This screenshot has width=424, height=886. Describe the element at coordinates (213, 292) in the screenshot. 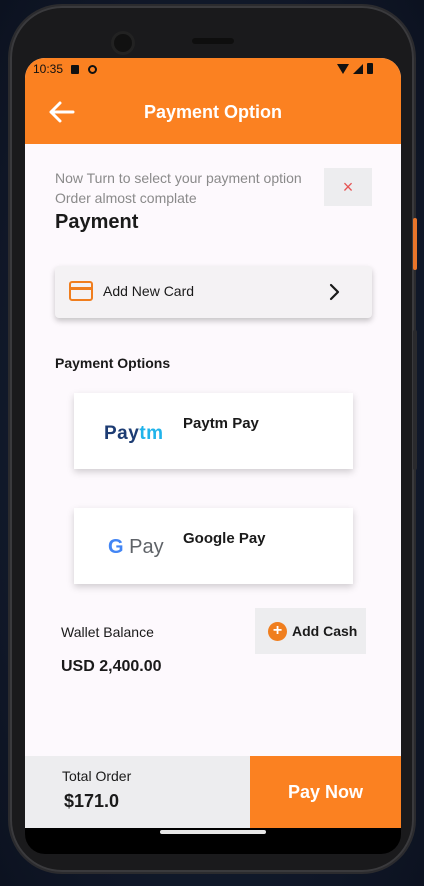

I see `add-new-card-button: Add New Card` at that location.